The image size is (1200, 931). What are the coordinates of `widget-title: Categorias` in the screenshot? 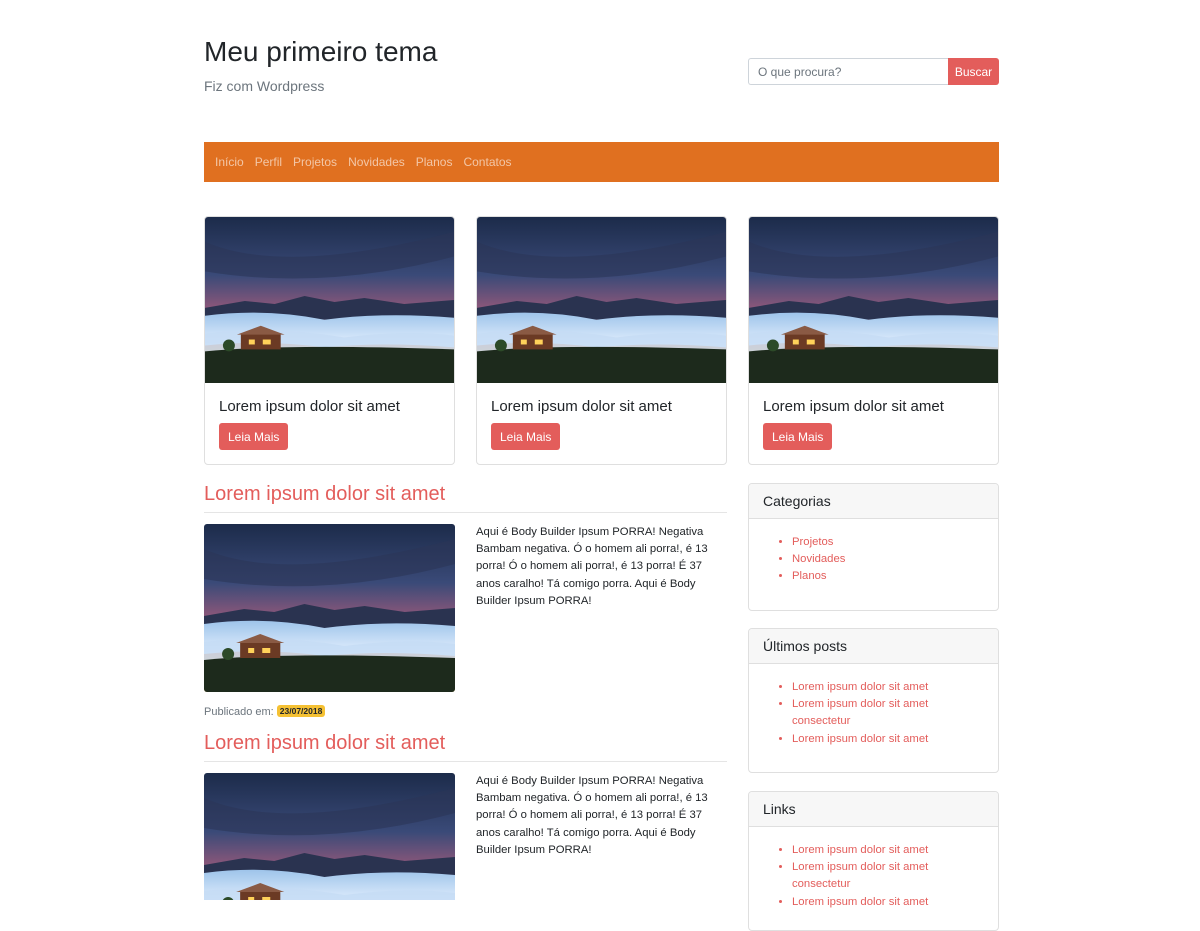 It's located at (873, 501).